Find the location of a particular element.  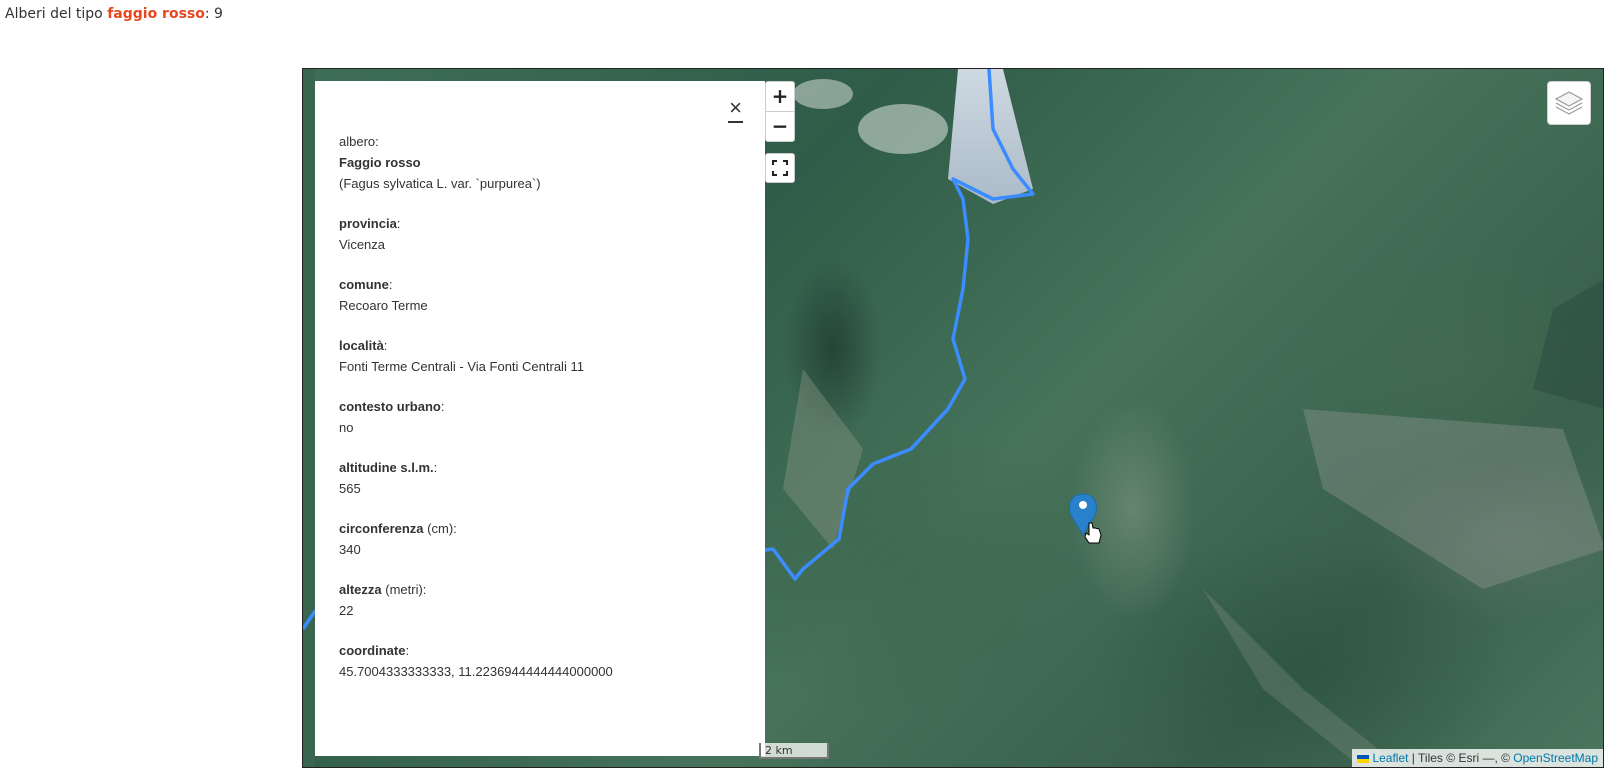

field-key: circonferenza is located at coordinates (381, 528).